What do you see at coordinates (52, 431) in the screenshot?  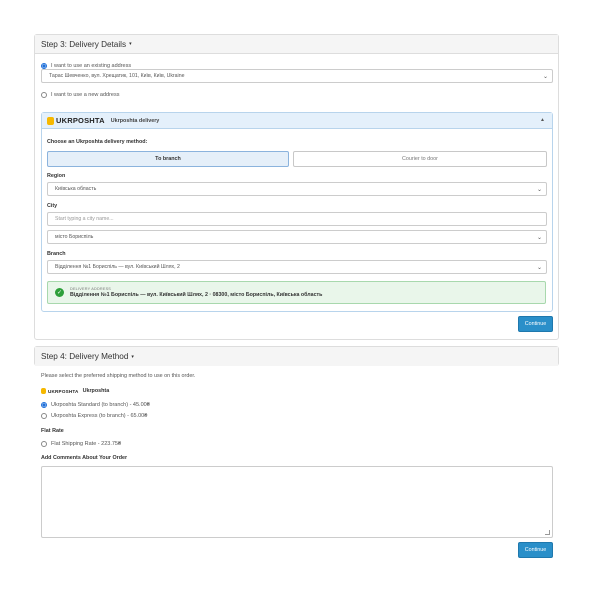 I see `flat-rate-heading: Flat Rate` at bounding box center [52, 431].